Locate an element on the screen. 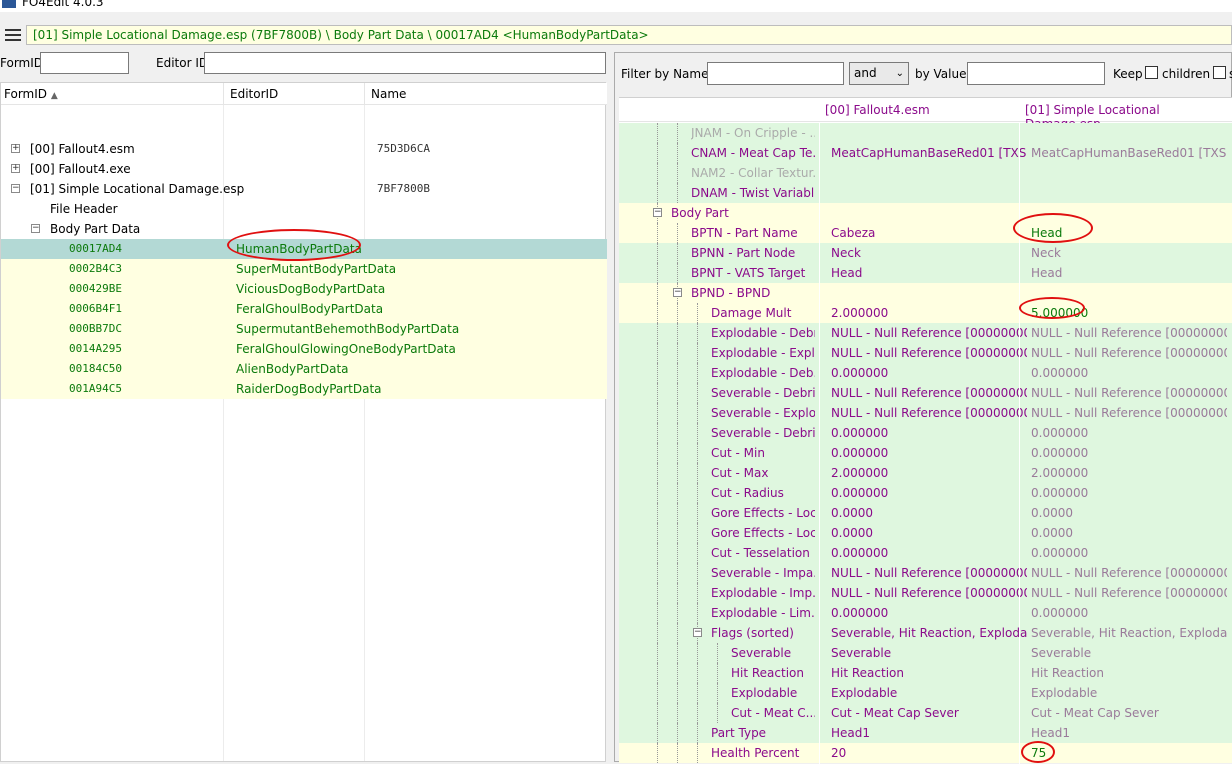 The image size is (1232, 764). editorid-filter-input is located at coordinates (405, 63).